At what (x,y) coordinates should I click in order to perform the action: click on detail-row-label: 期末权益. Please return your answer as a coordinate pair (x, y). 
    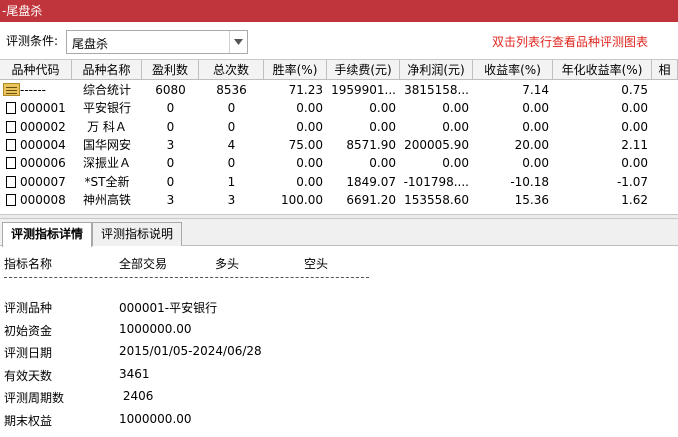
    Looking at the image, I should click on (28, 420).